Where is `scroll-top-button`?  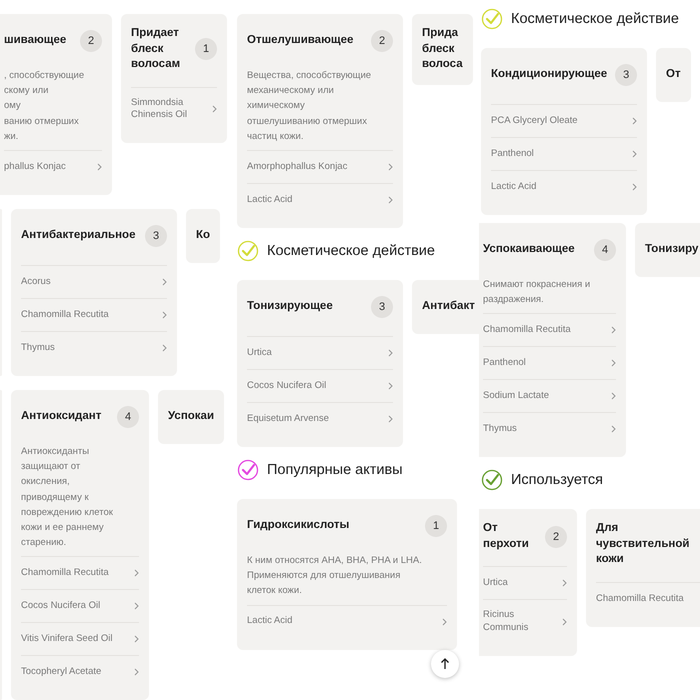
scroll-top-button is located at coordinates (445, 664).